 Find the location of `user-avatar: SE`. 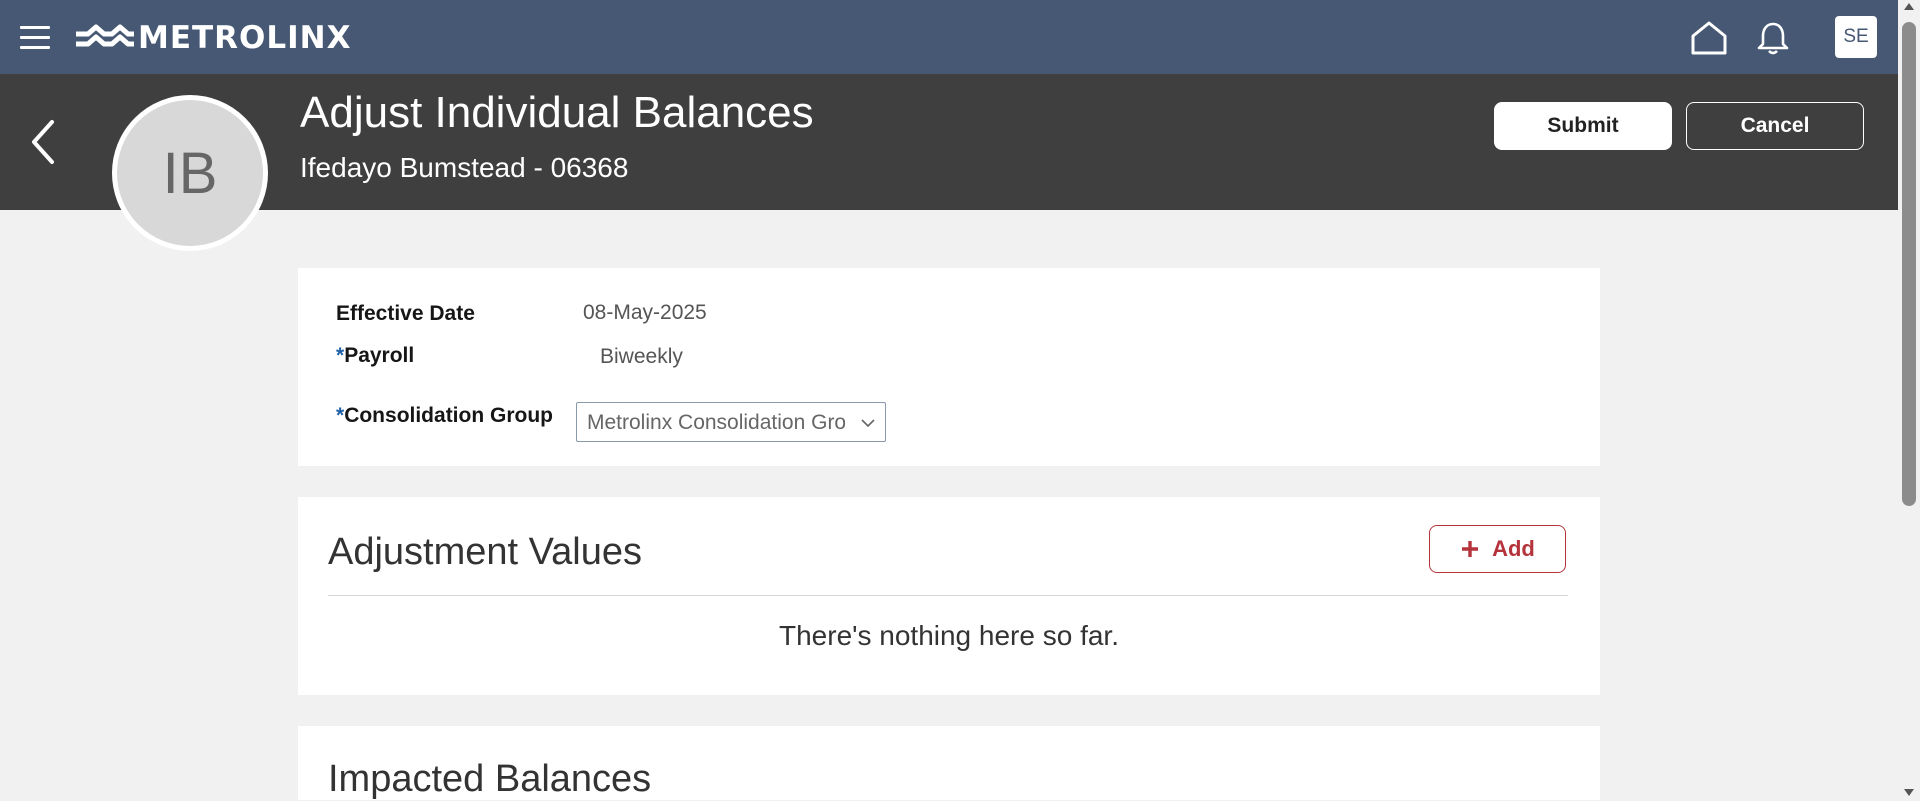

user-avatar: SE is located at coordinates (1856, 37).